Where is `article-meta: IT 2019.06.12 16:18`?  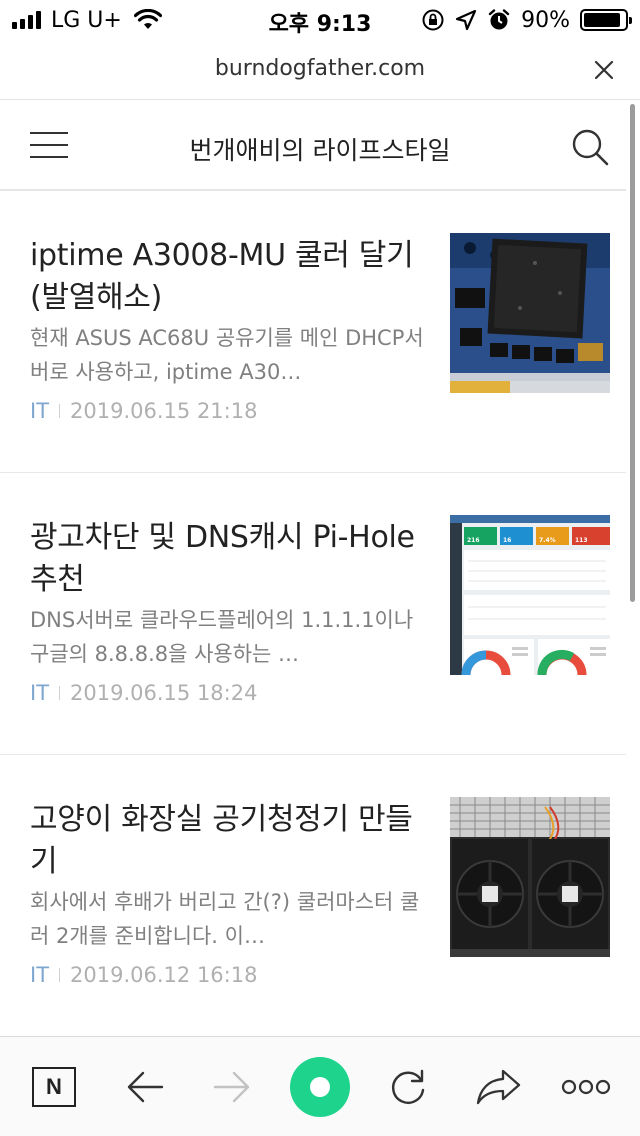 article-meta: IT 2019.06.12 16:18 is located at coordinates (143, 975).